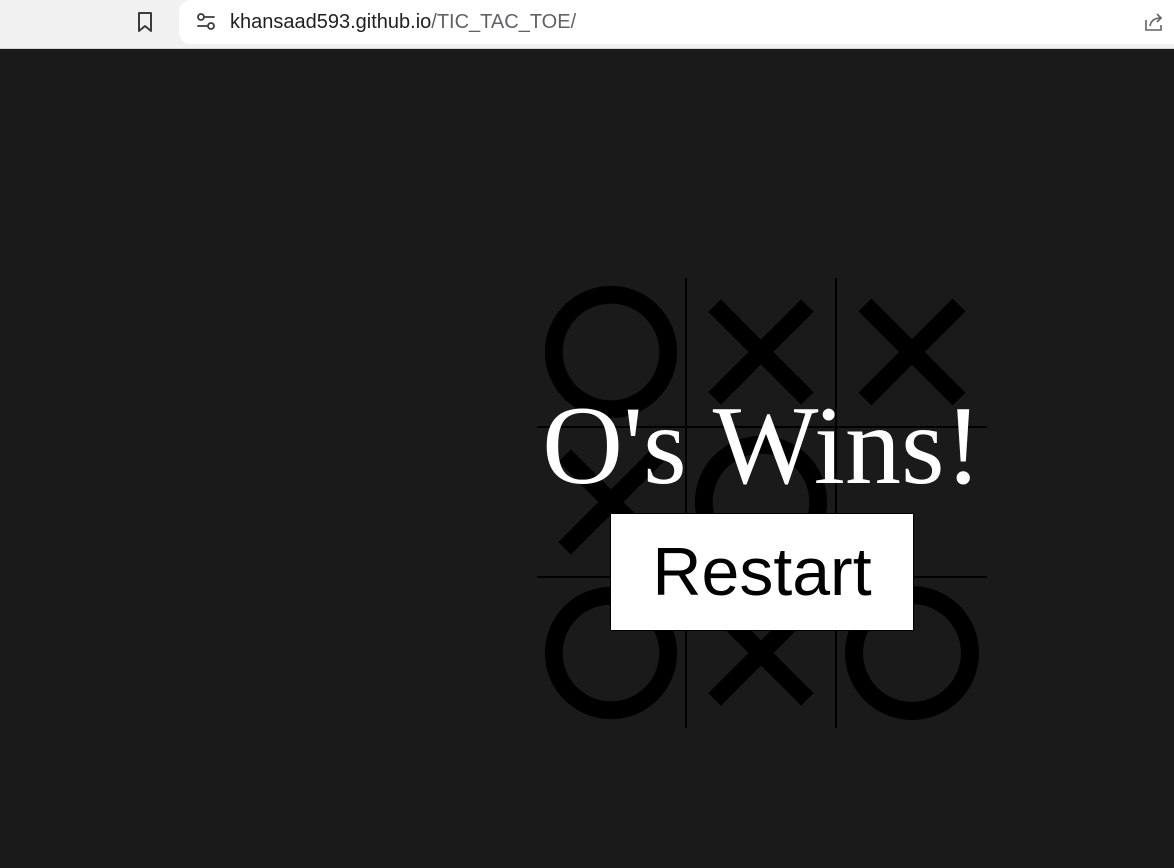 Image resolution: width=1174 pixels, height=868 pixels. Describe the element at coordinates (331, 22) in the screenshot. I see `url-host: khansaad593.github.io` at that location.